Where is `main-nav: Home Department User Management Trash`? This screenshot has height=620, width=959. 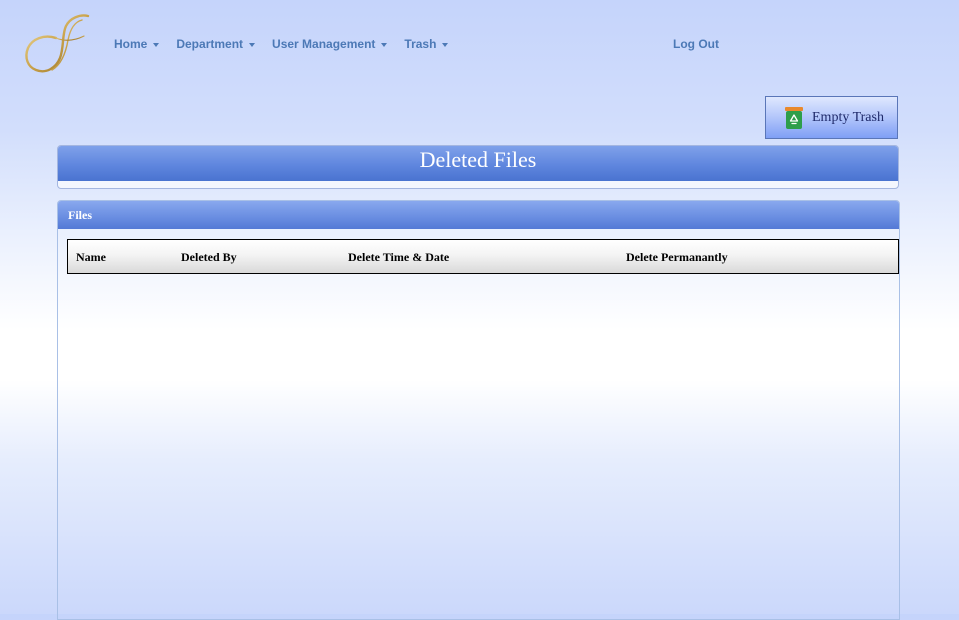 main-nav: Home Department User Management Trash is located at coordinates (289, 44).